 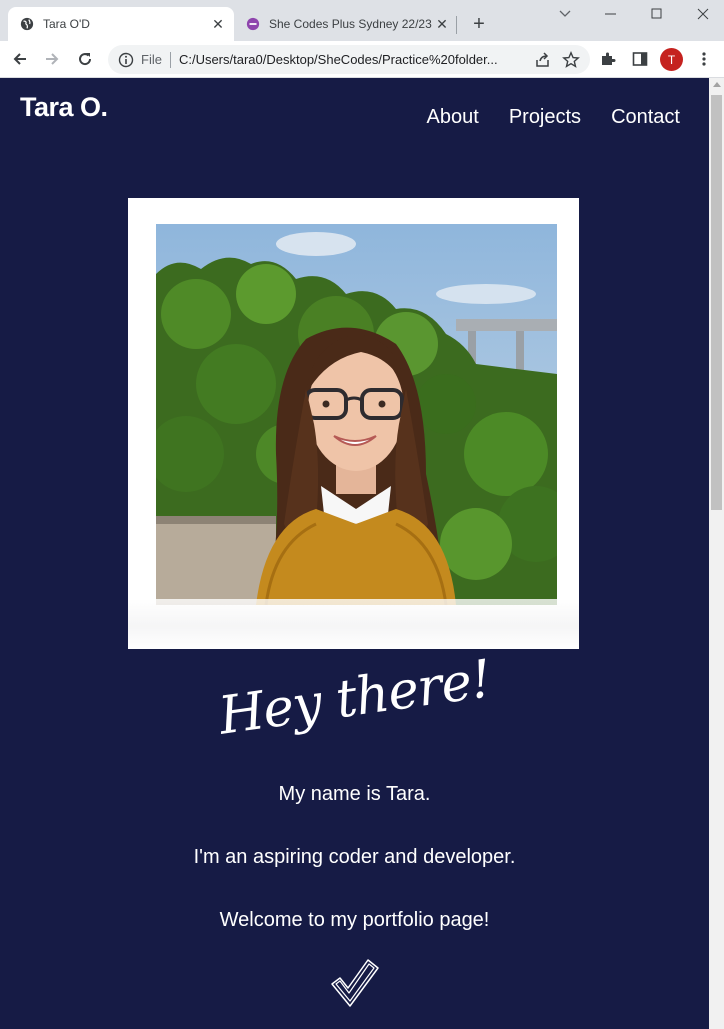 What do you see at coordinates (355, 983) in the screenshot?
I see `checkmark-icon` at bounding box center [355, 983].